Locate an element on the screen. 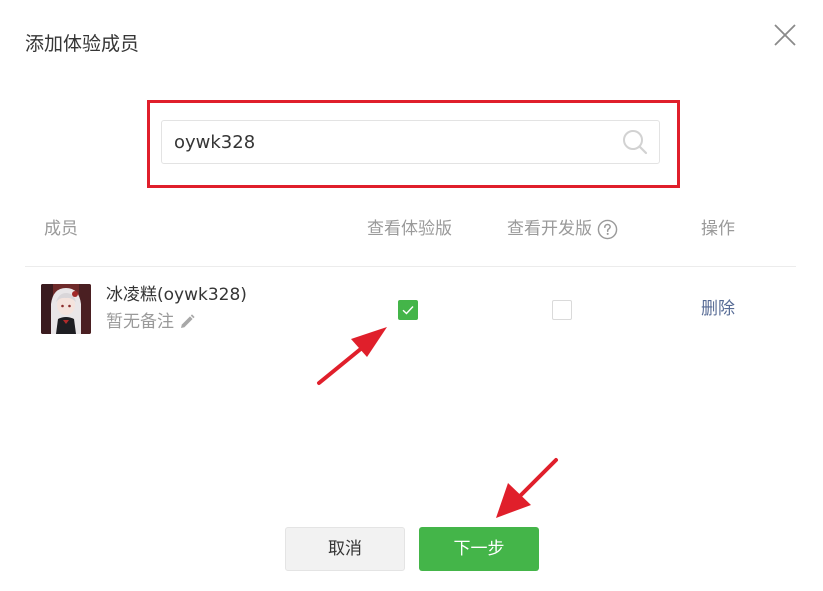 The height and width of the screenshot is (591, 823). table-row: 冰凌糕(oywk328) 暂无备注 删除 is located at coordinates (411, 310).